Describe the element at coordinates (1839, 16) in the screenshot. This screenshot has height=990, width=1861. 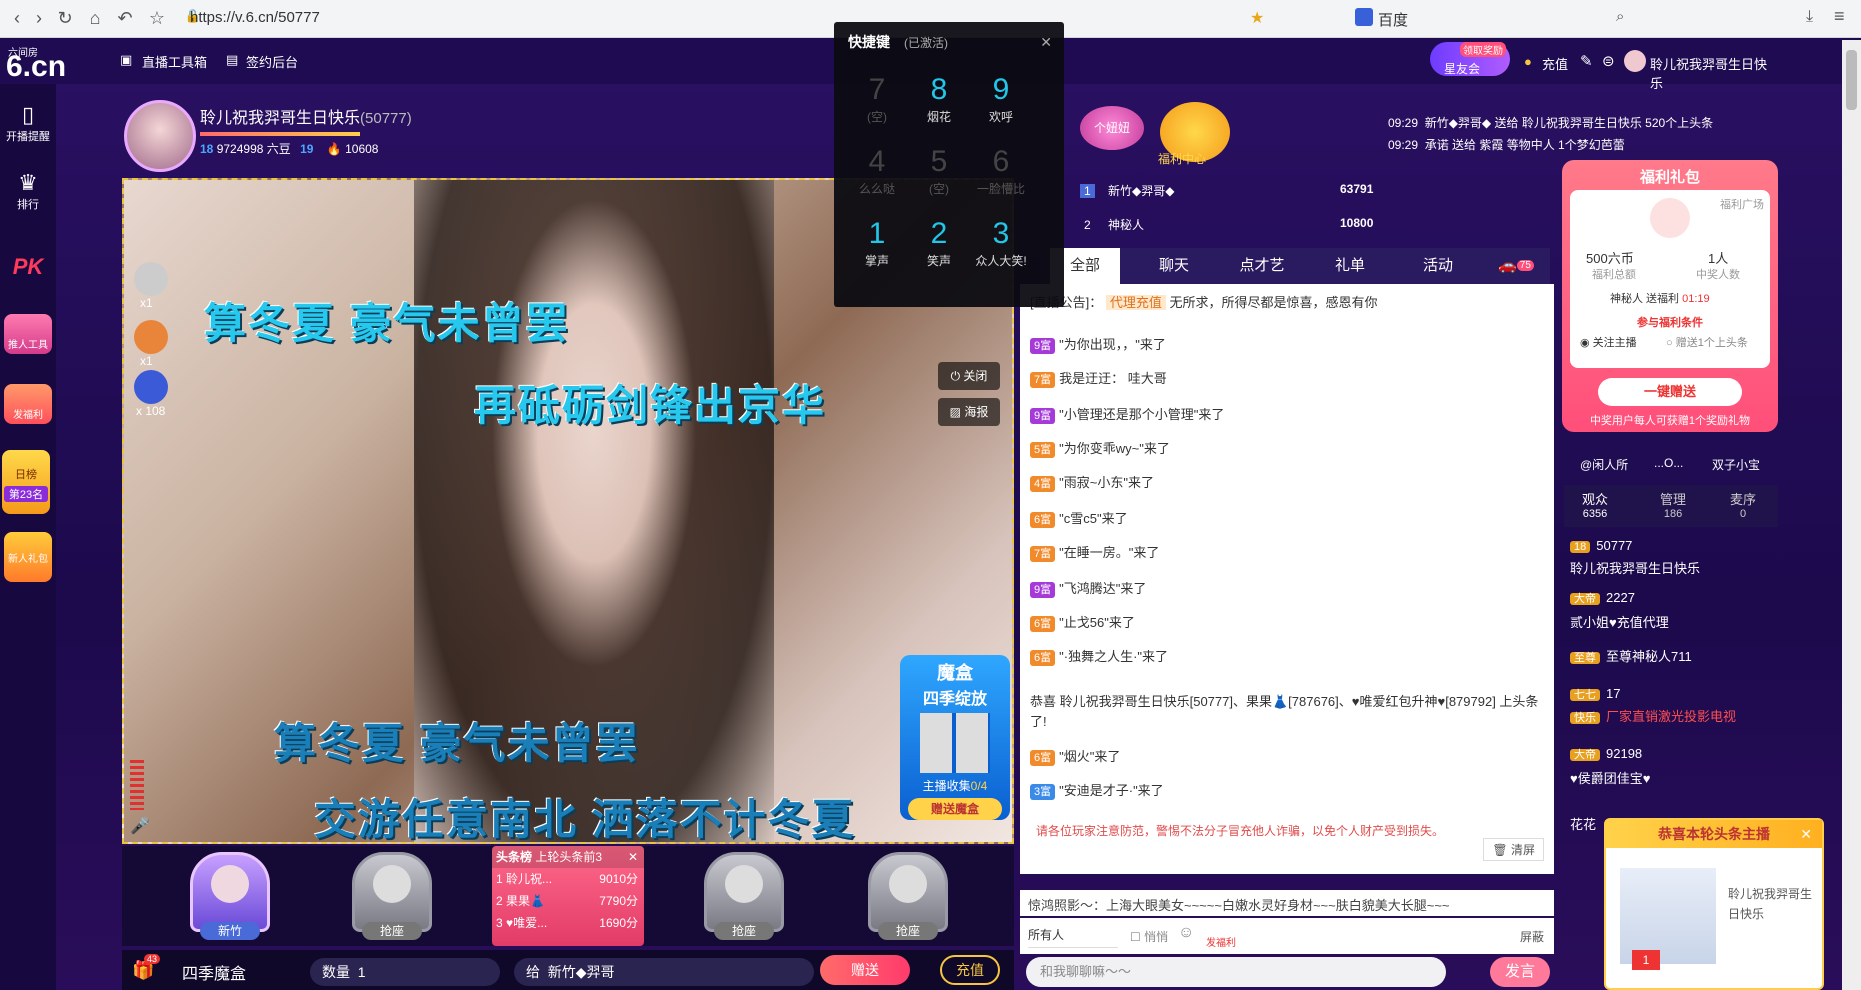
I see `menu-icon: ≡` at that location.